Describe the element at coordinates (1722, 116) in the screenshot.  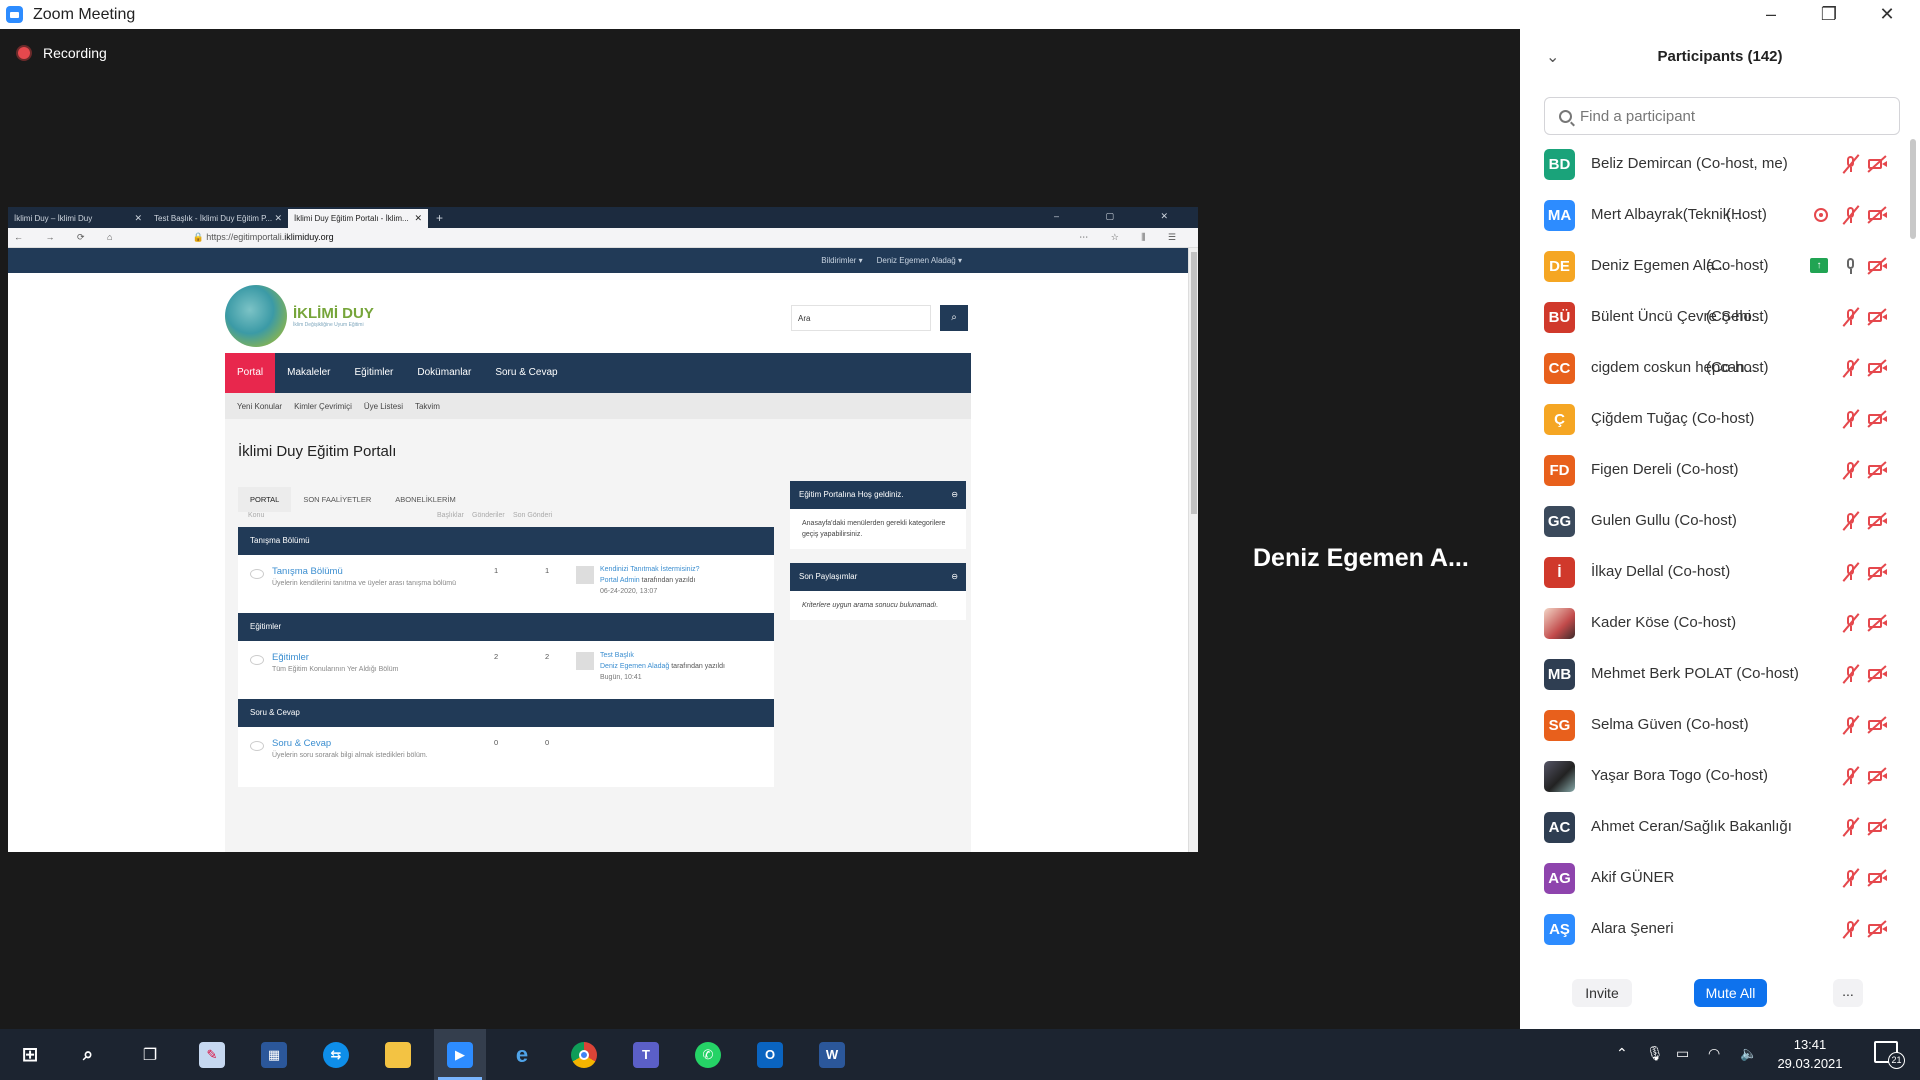
I see `participant-search-input: Find a participant` at that location.